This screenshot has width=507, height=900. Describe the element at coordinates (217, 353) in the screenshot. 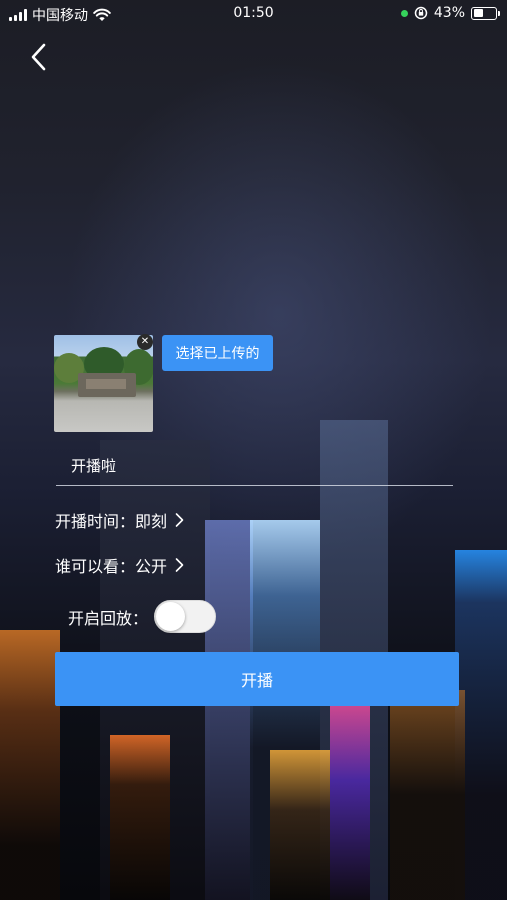

I see `choose-uploaded-button: 选择已上传的` at that location.